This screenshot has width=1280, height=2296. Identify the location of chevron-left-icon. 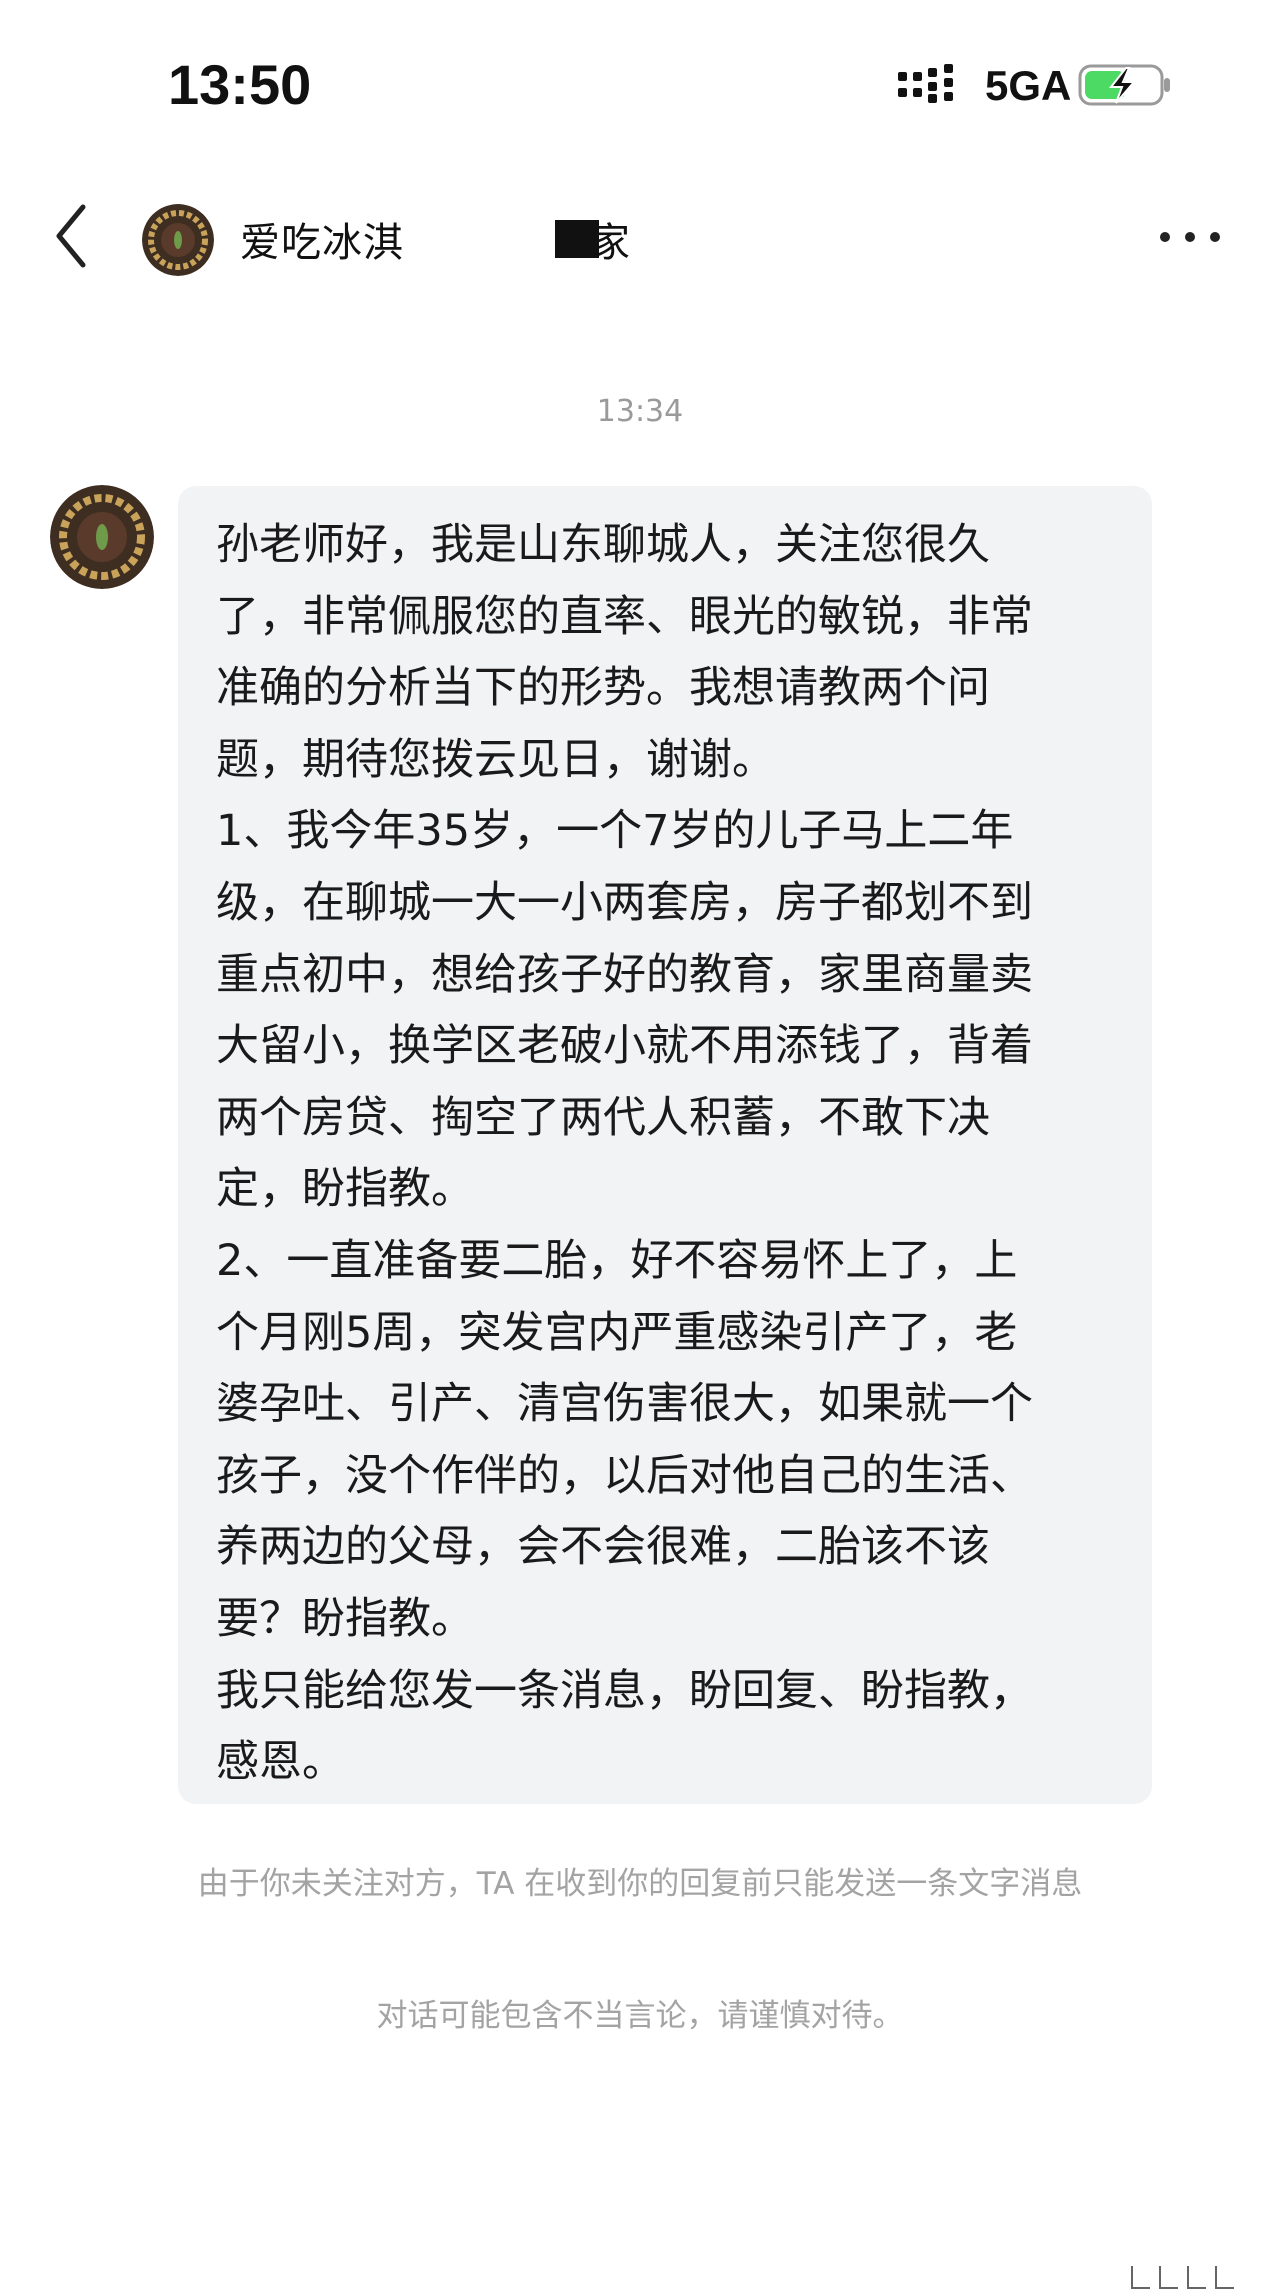
(71, 236).